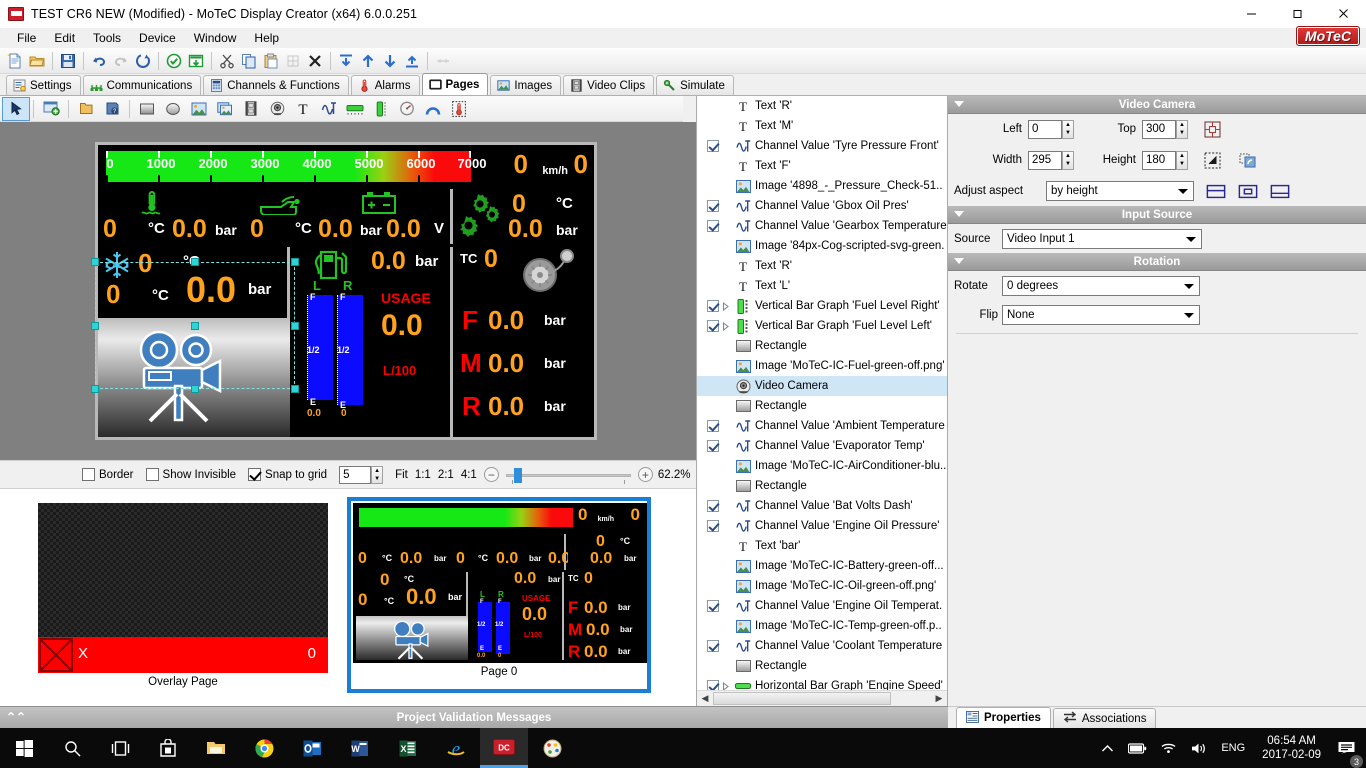 This screenshot has height=768, width=1366. What do you see at coordinates (959, 104) in the screenshot?
I see `collapse-triangle-icon` at bounding box center [959, 104].